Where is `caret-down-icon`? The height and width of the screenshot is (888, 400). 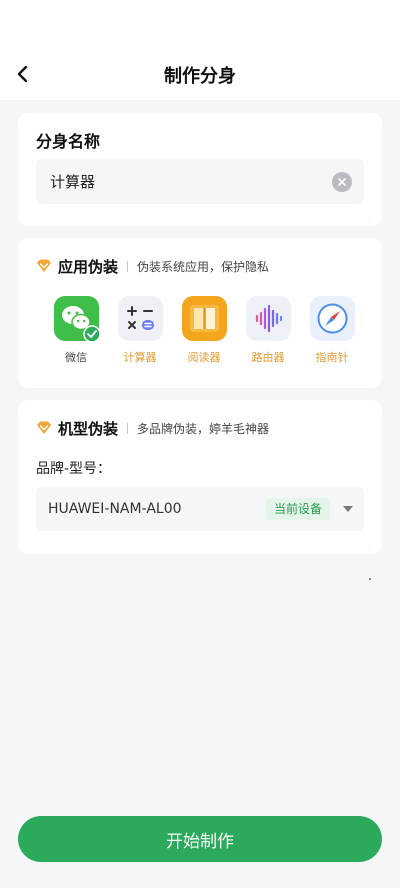 caret-down-icon is located at coordinates (348, 509).